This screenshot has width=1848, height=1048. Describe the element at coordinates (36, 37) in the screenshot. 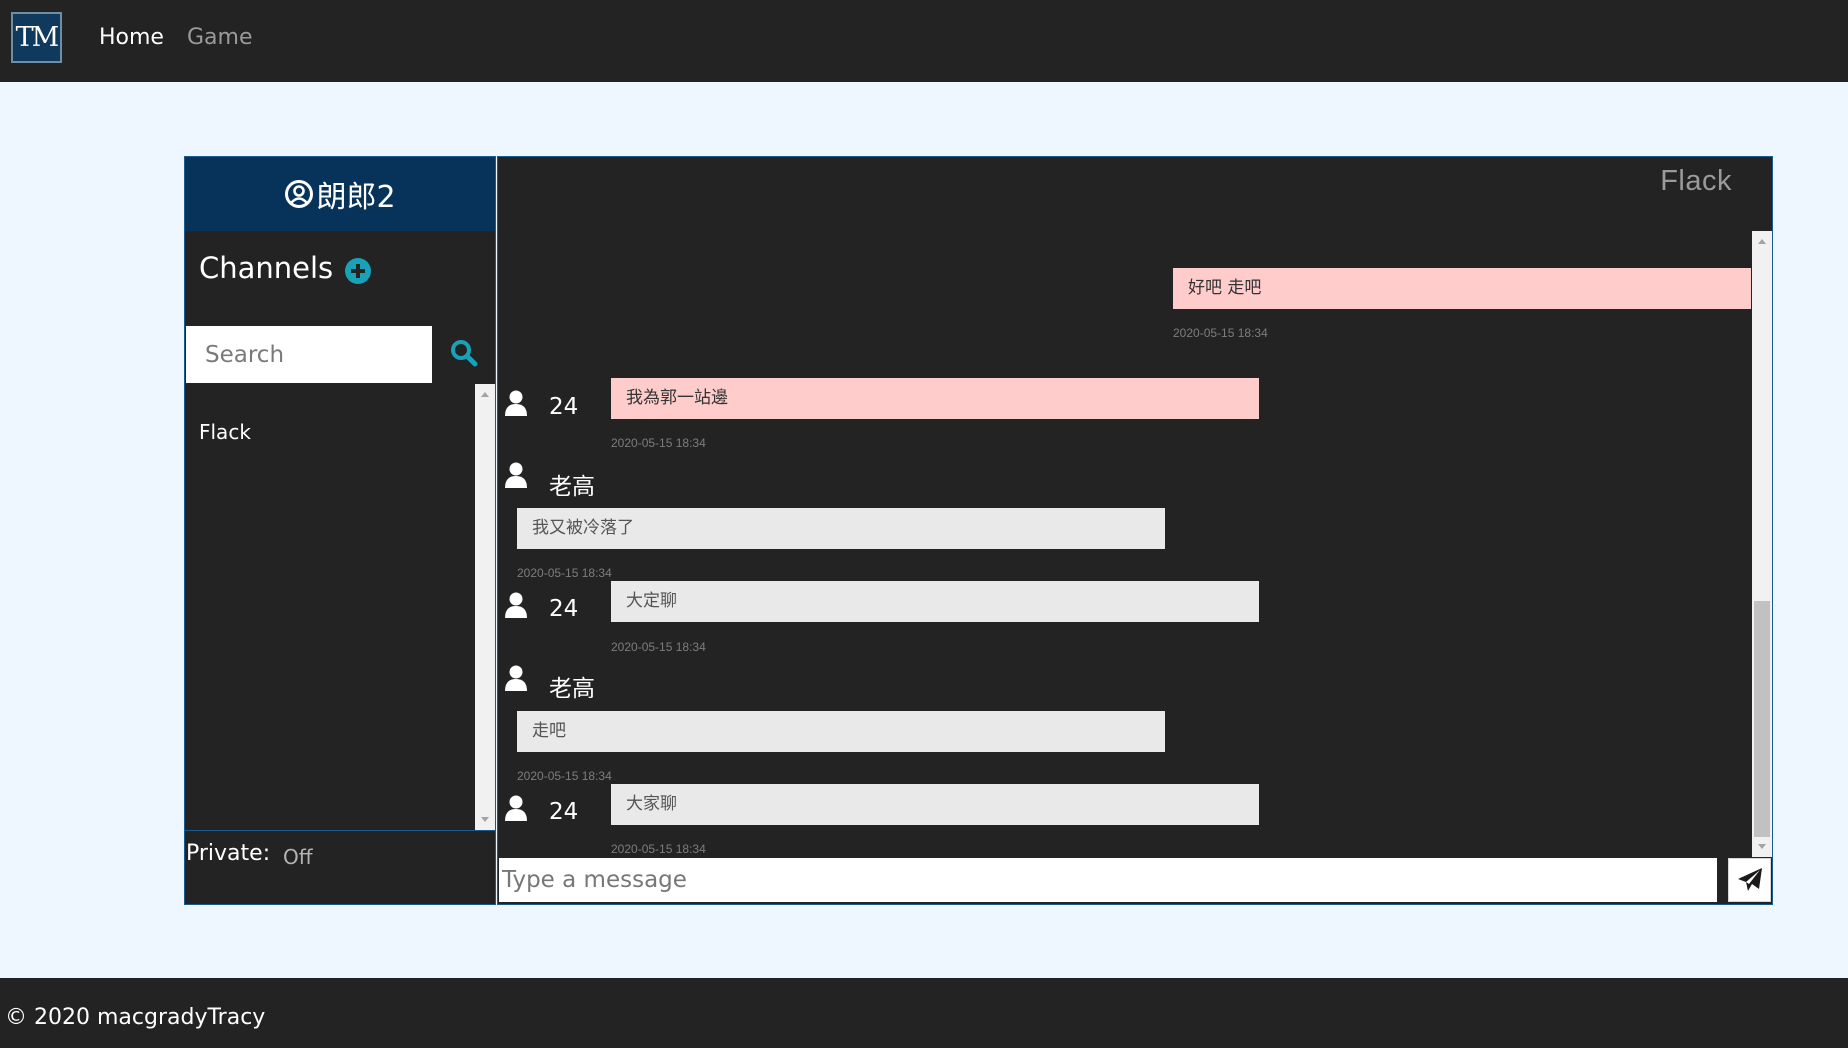

I see `brand-logo: TM` at that location.